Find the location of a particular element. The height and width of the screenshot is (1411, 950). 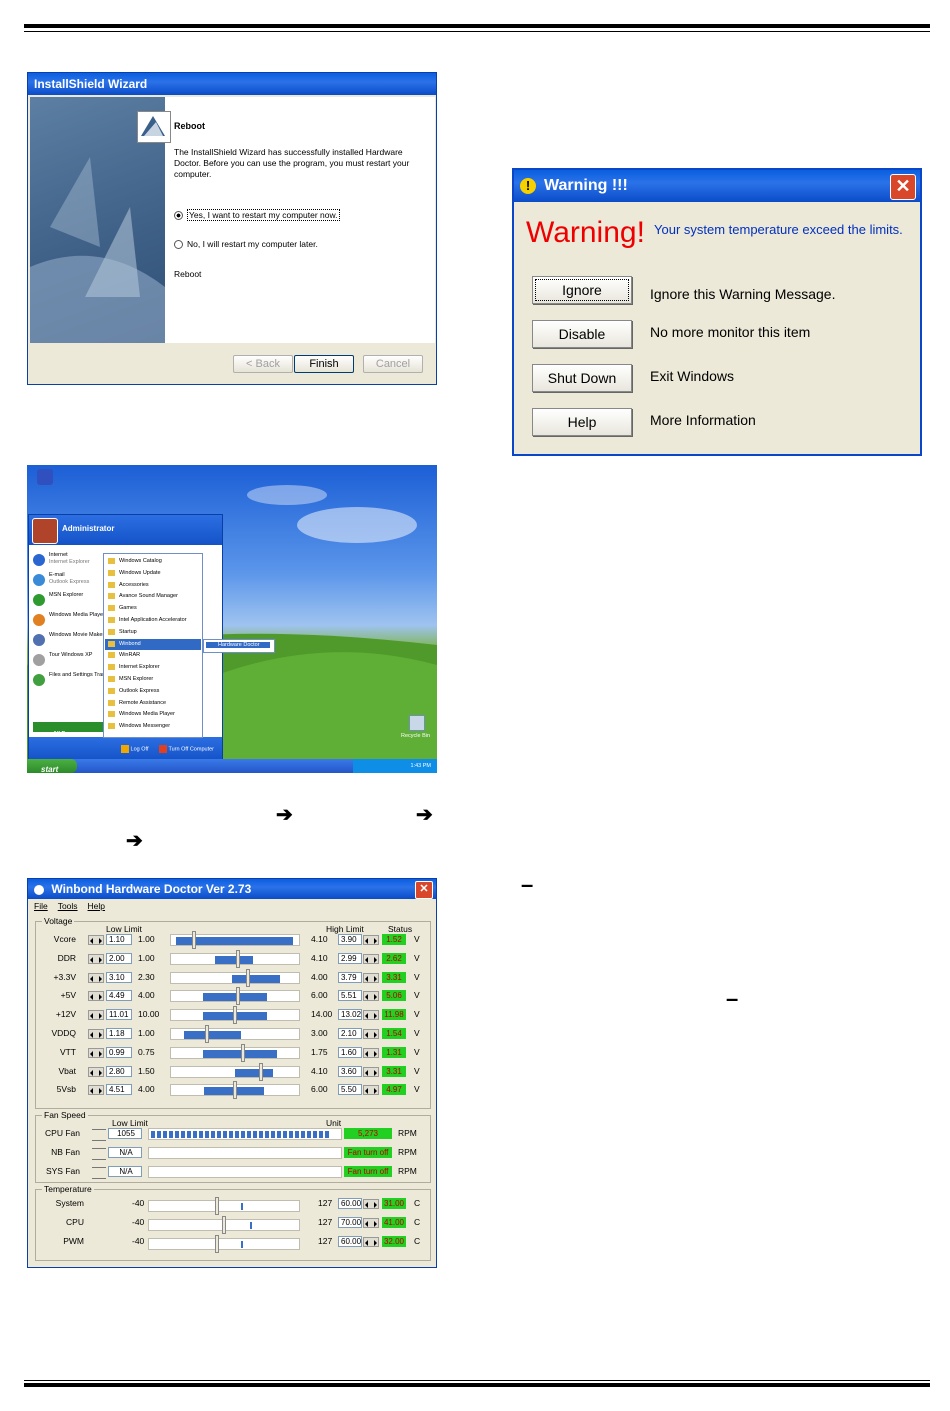

programs-menu-item: Avance Sound Manager is located at coordinates (153, 596).